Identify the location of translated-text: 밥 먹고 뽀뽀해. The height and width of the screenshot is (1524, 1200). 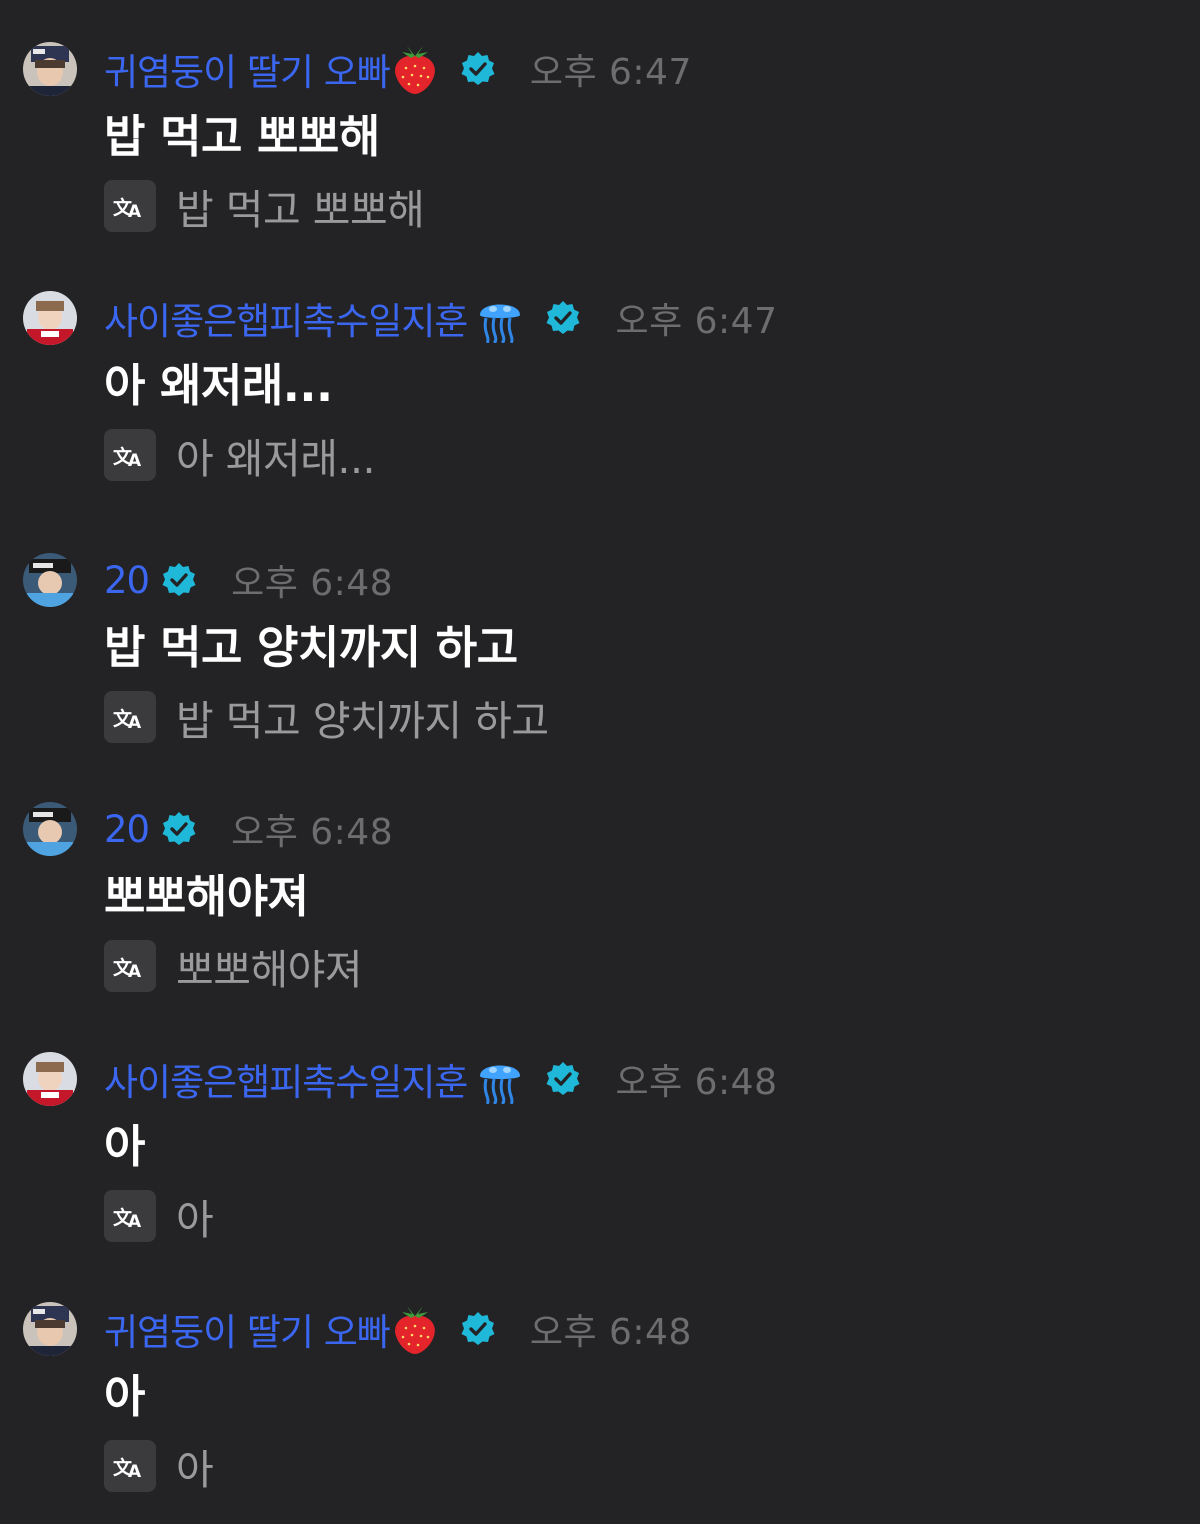
(300, 210).